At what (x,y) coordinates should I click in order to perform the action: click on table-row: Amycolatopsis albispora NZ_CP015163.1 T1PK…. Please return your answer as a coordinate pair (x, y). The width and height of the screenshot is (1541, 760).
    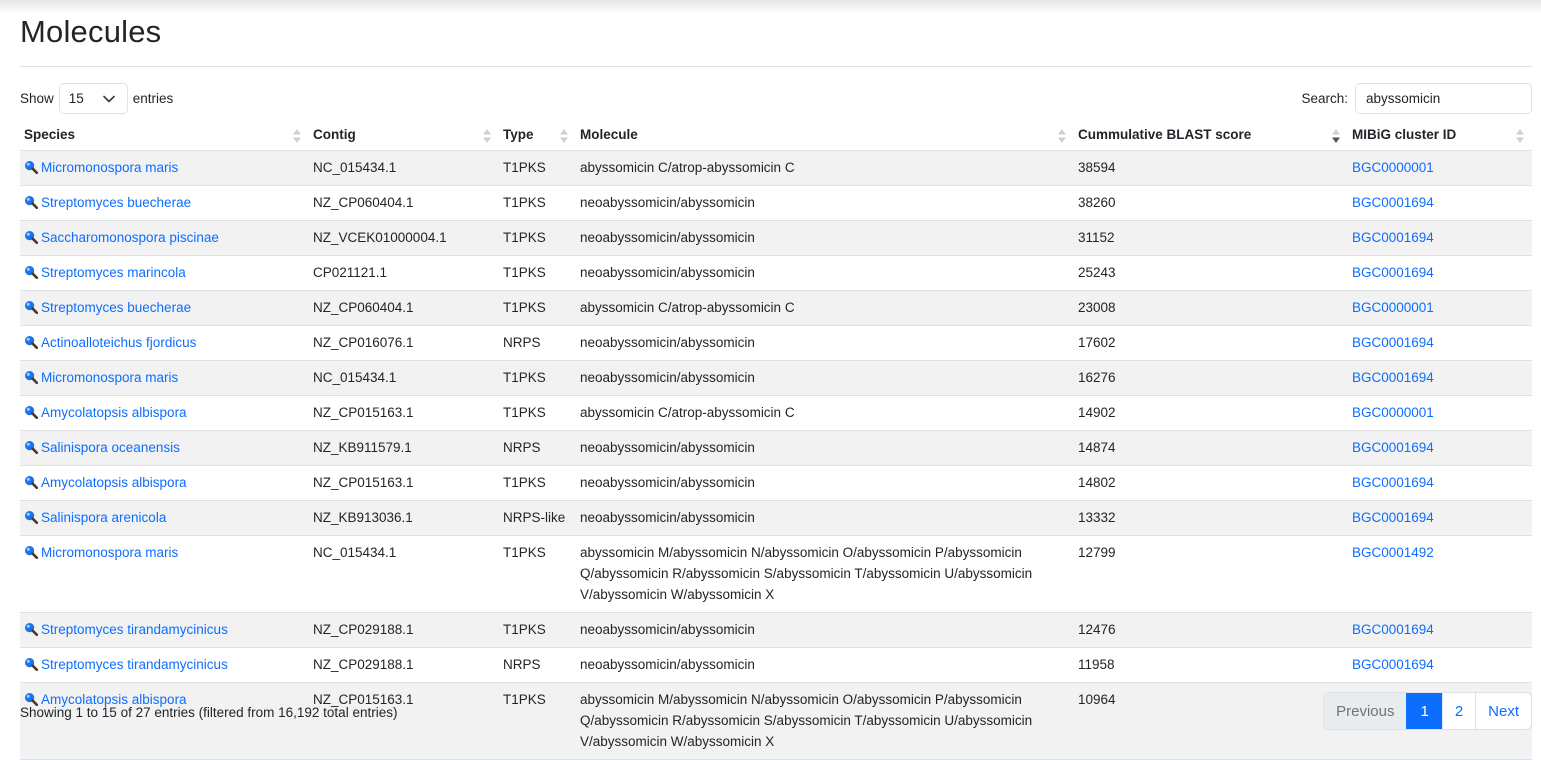
    Looking at the image, I should click on (776, 413).